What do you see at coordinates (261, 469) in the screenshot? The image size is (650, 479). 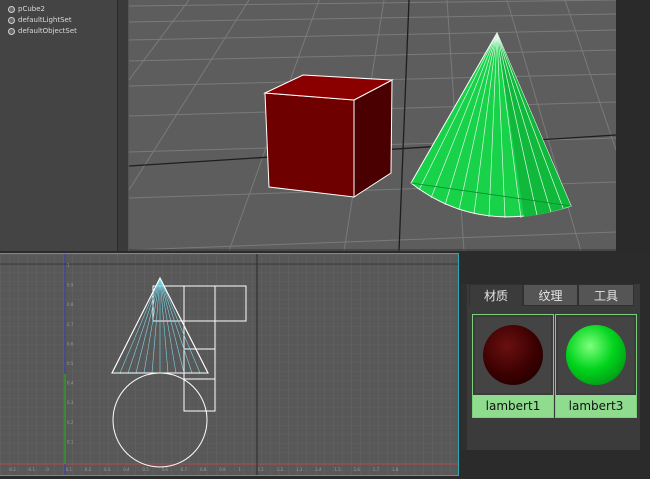 I see `uv-x-tick-label: 1.1` at bounding box center [261, 469].